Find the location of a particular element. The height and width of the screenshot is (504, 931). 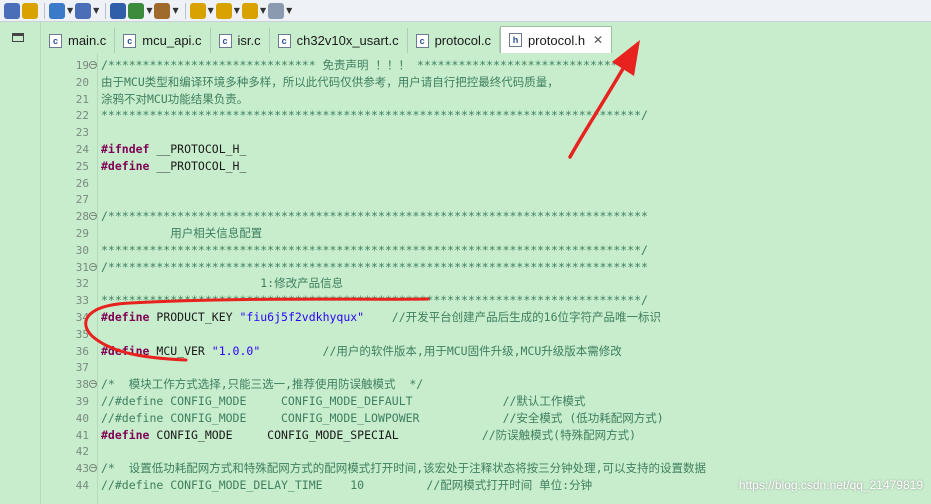

code-token: CONFIG_MODE CONFIG_MODE_SPECIAL is located at coordinates (315, 434).